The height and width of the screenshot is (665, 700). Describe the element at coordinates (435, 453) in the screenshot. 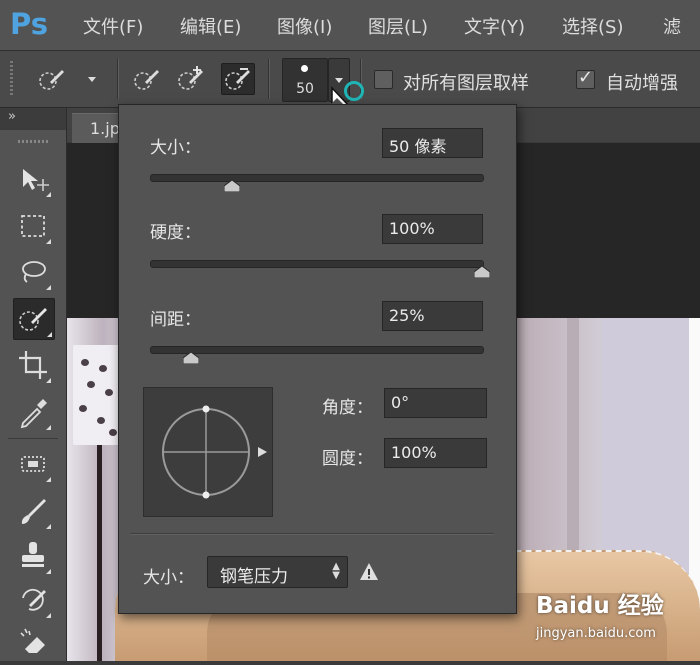

I see `roundness-field: 100%` at that location.